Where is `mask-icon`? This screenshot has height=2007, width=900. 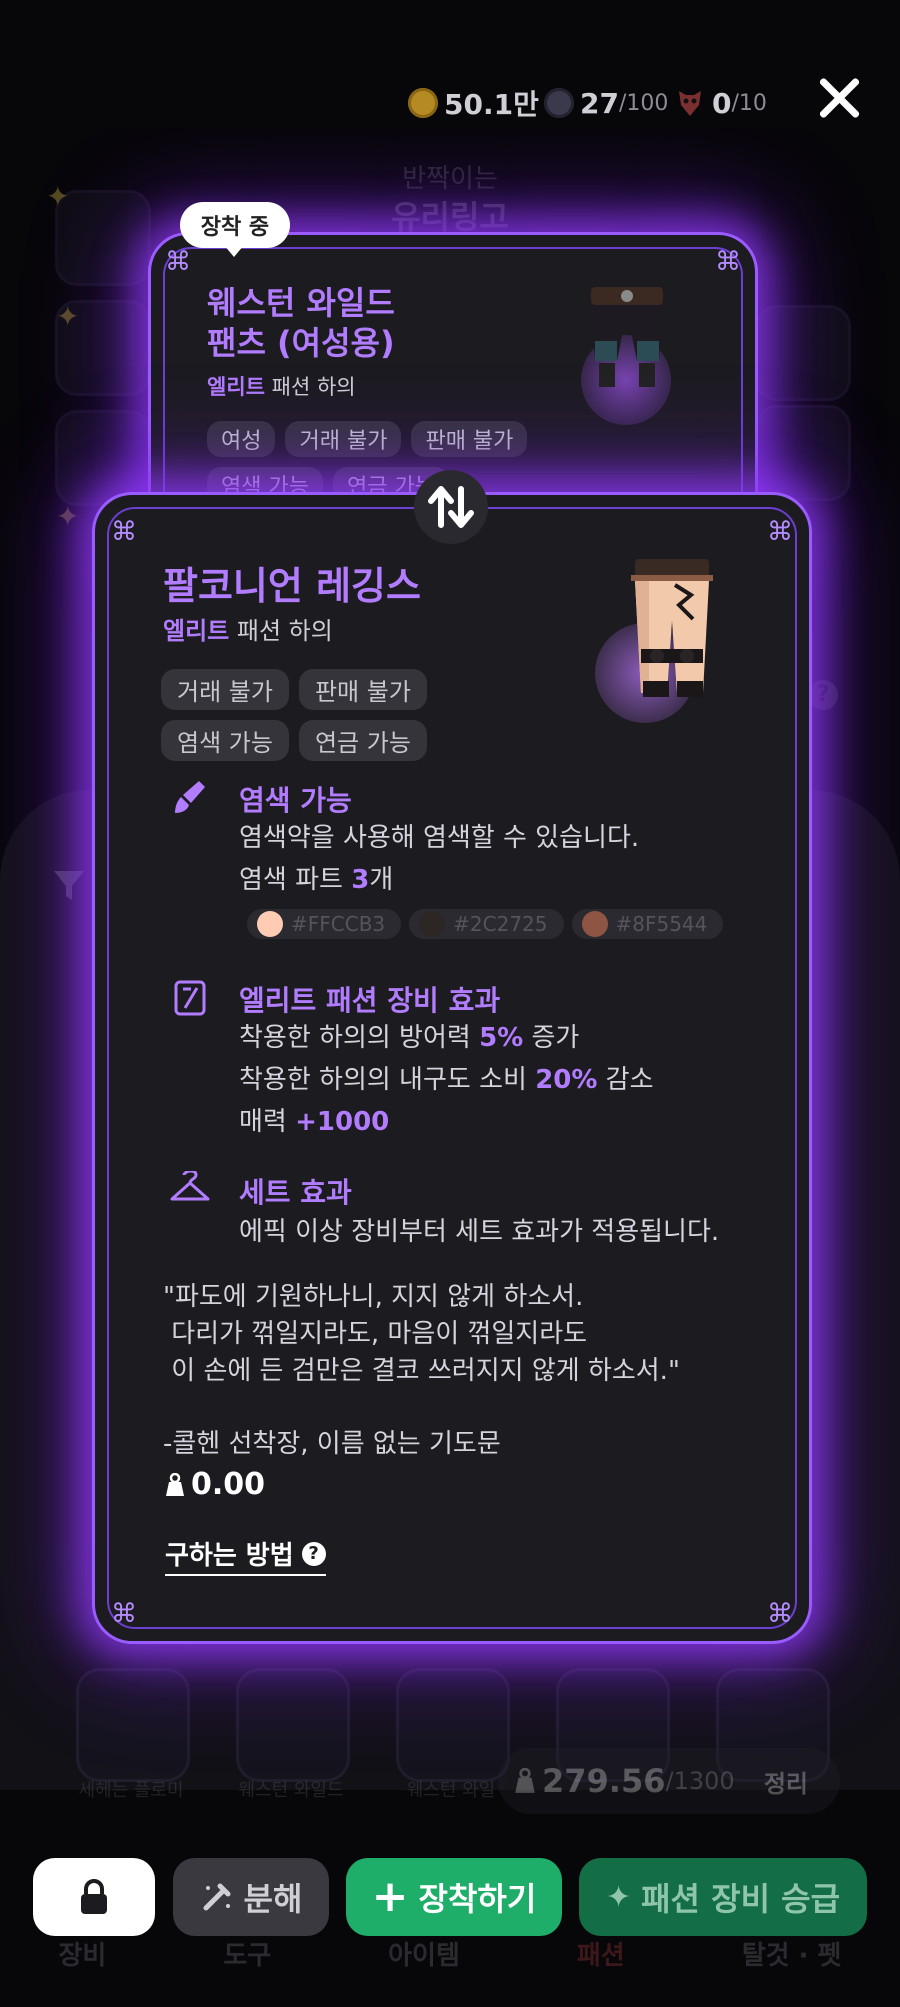
mask-icon is located at coordinates (690, 103).